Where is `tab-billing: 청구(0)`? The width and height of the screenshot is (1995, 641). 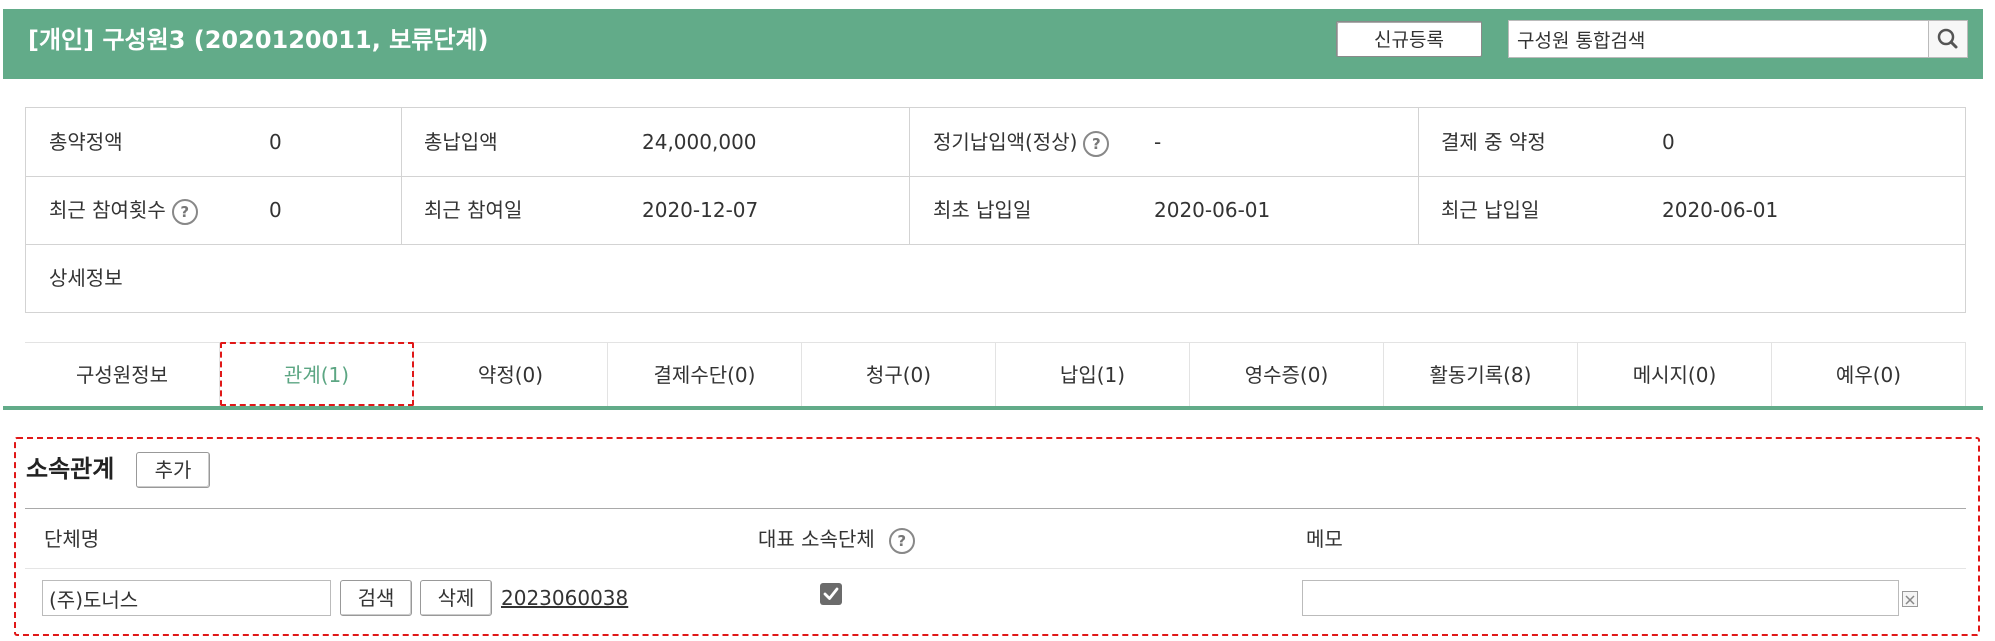 tab-billing: 청구(0) is located at coordinates (899, 375).